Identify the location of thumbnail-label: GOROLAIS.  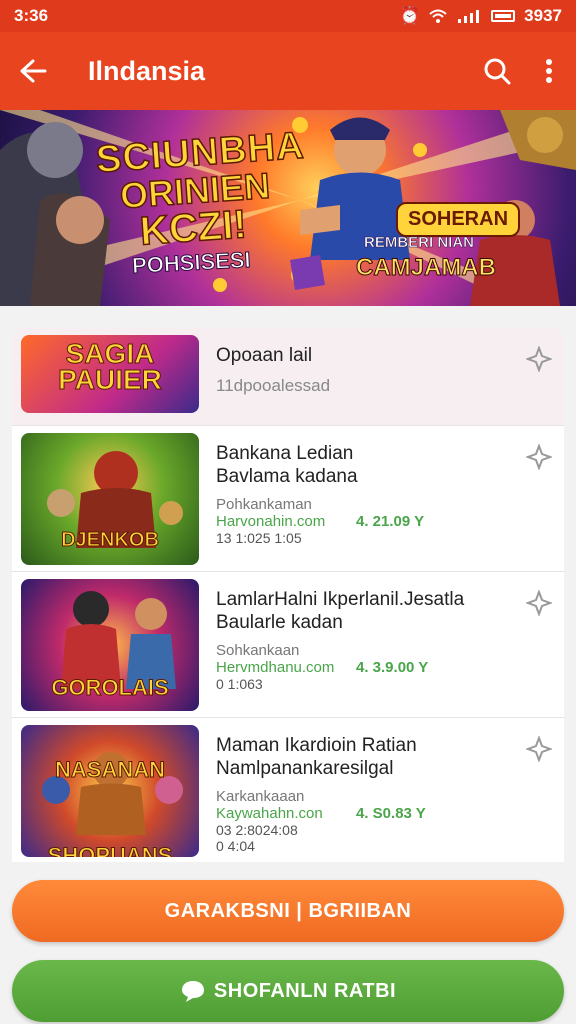
(110, 688).